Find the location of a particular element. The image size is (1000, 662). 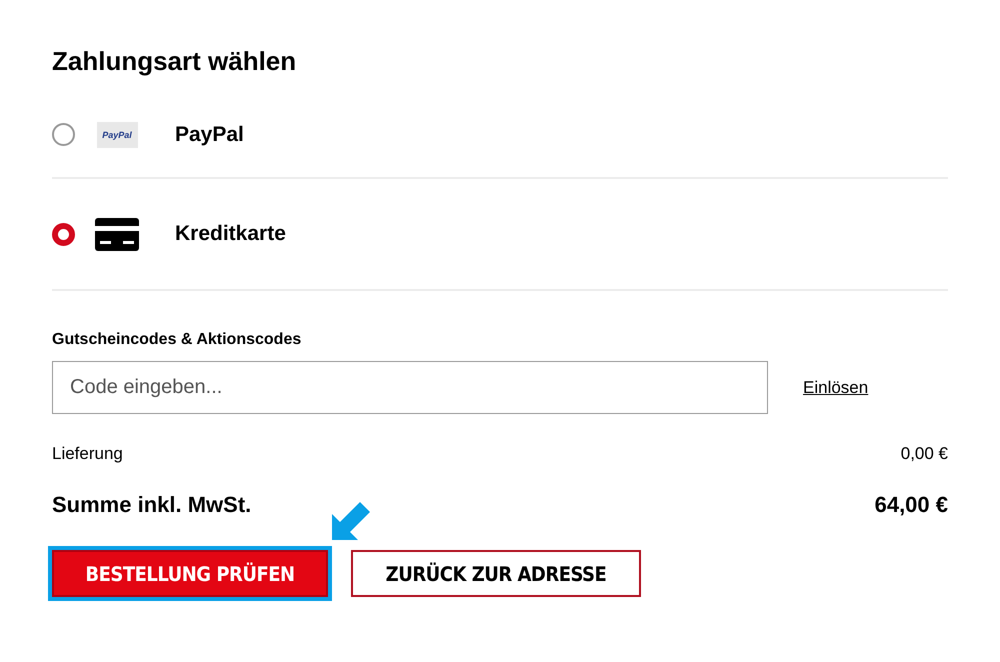

total-value: 0,00 € is located at coordinates (924, 454).